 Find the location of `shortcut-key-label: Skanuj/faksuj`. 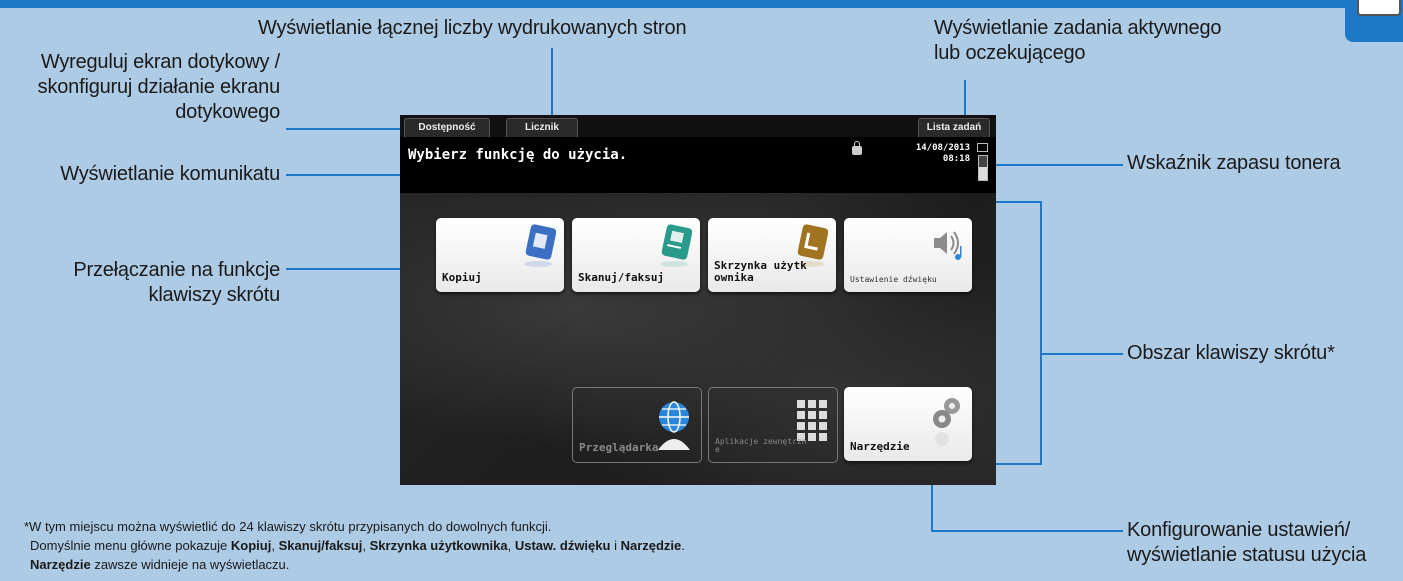

shortcut-key-label: Skanuj/faksuj is located at coordinates (621, 277).